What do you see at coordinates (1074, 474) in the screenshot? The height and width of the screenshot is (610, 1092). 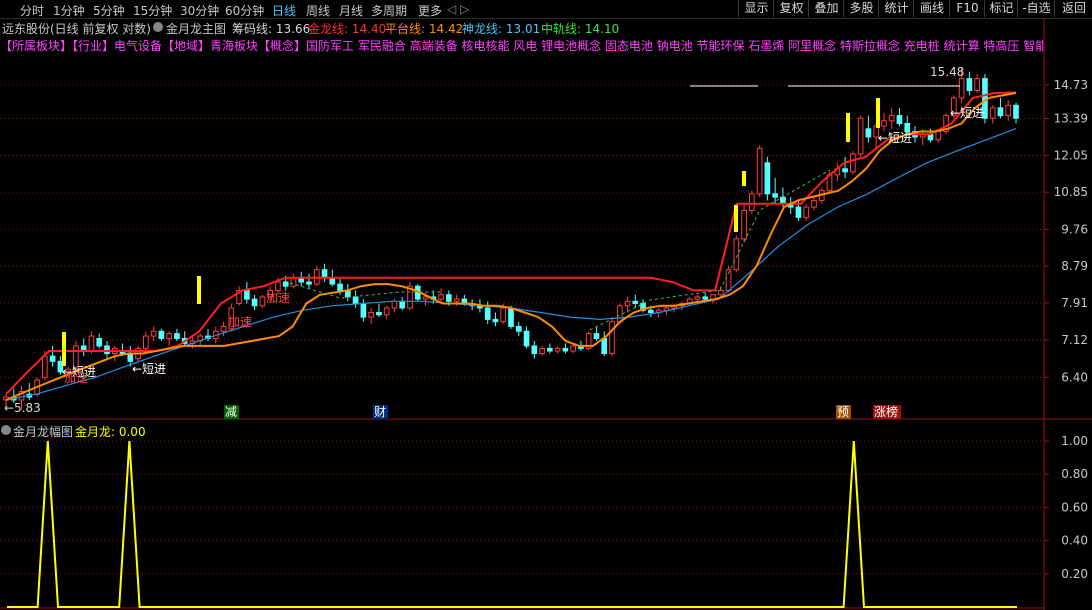 I see `sub-y-tick-label-1: 0.80` at bounding box center [1074, 474].